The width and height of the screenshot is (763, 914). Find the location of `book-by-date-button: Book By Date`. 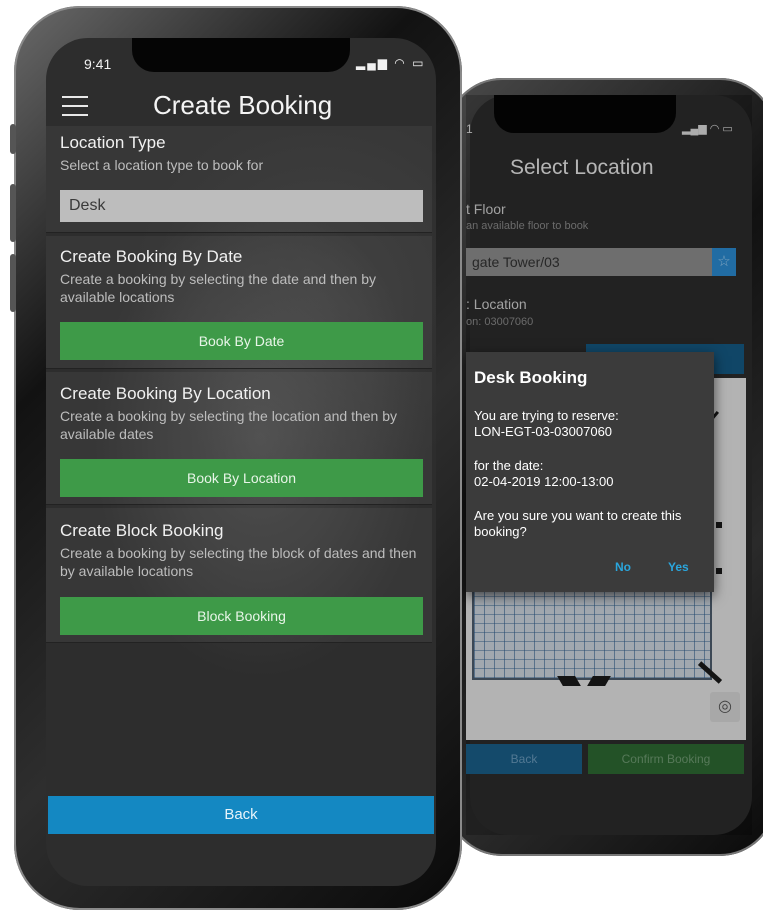

book-by-date-button: Book By Date is located at coordinates (241, 341).